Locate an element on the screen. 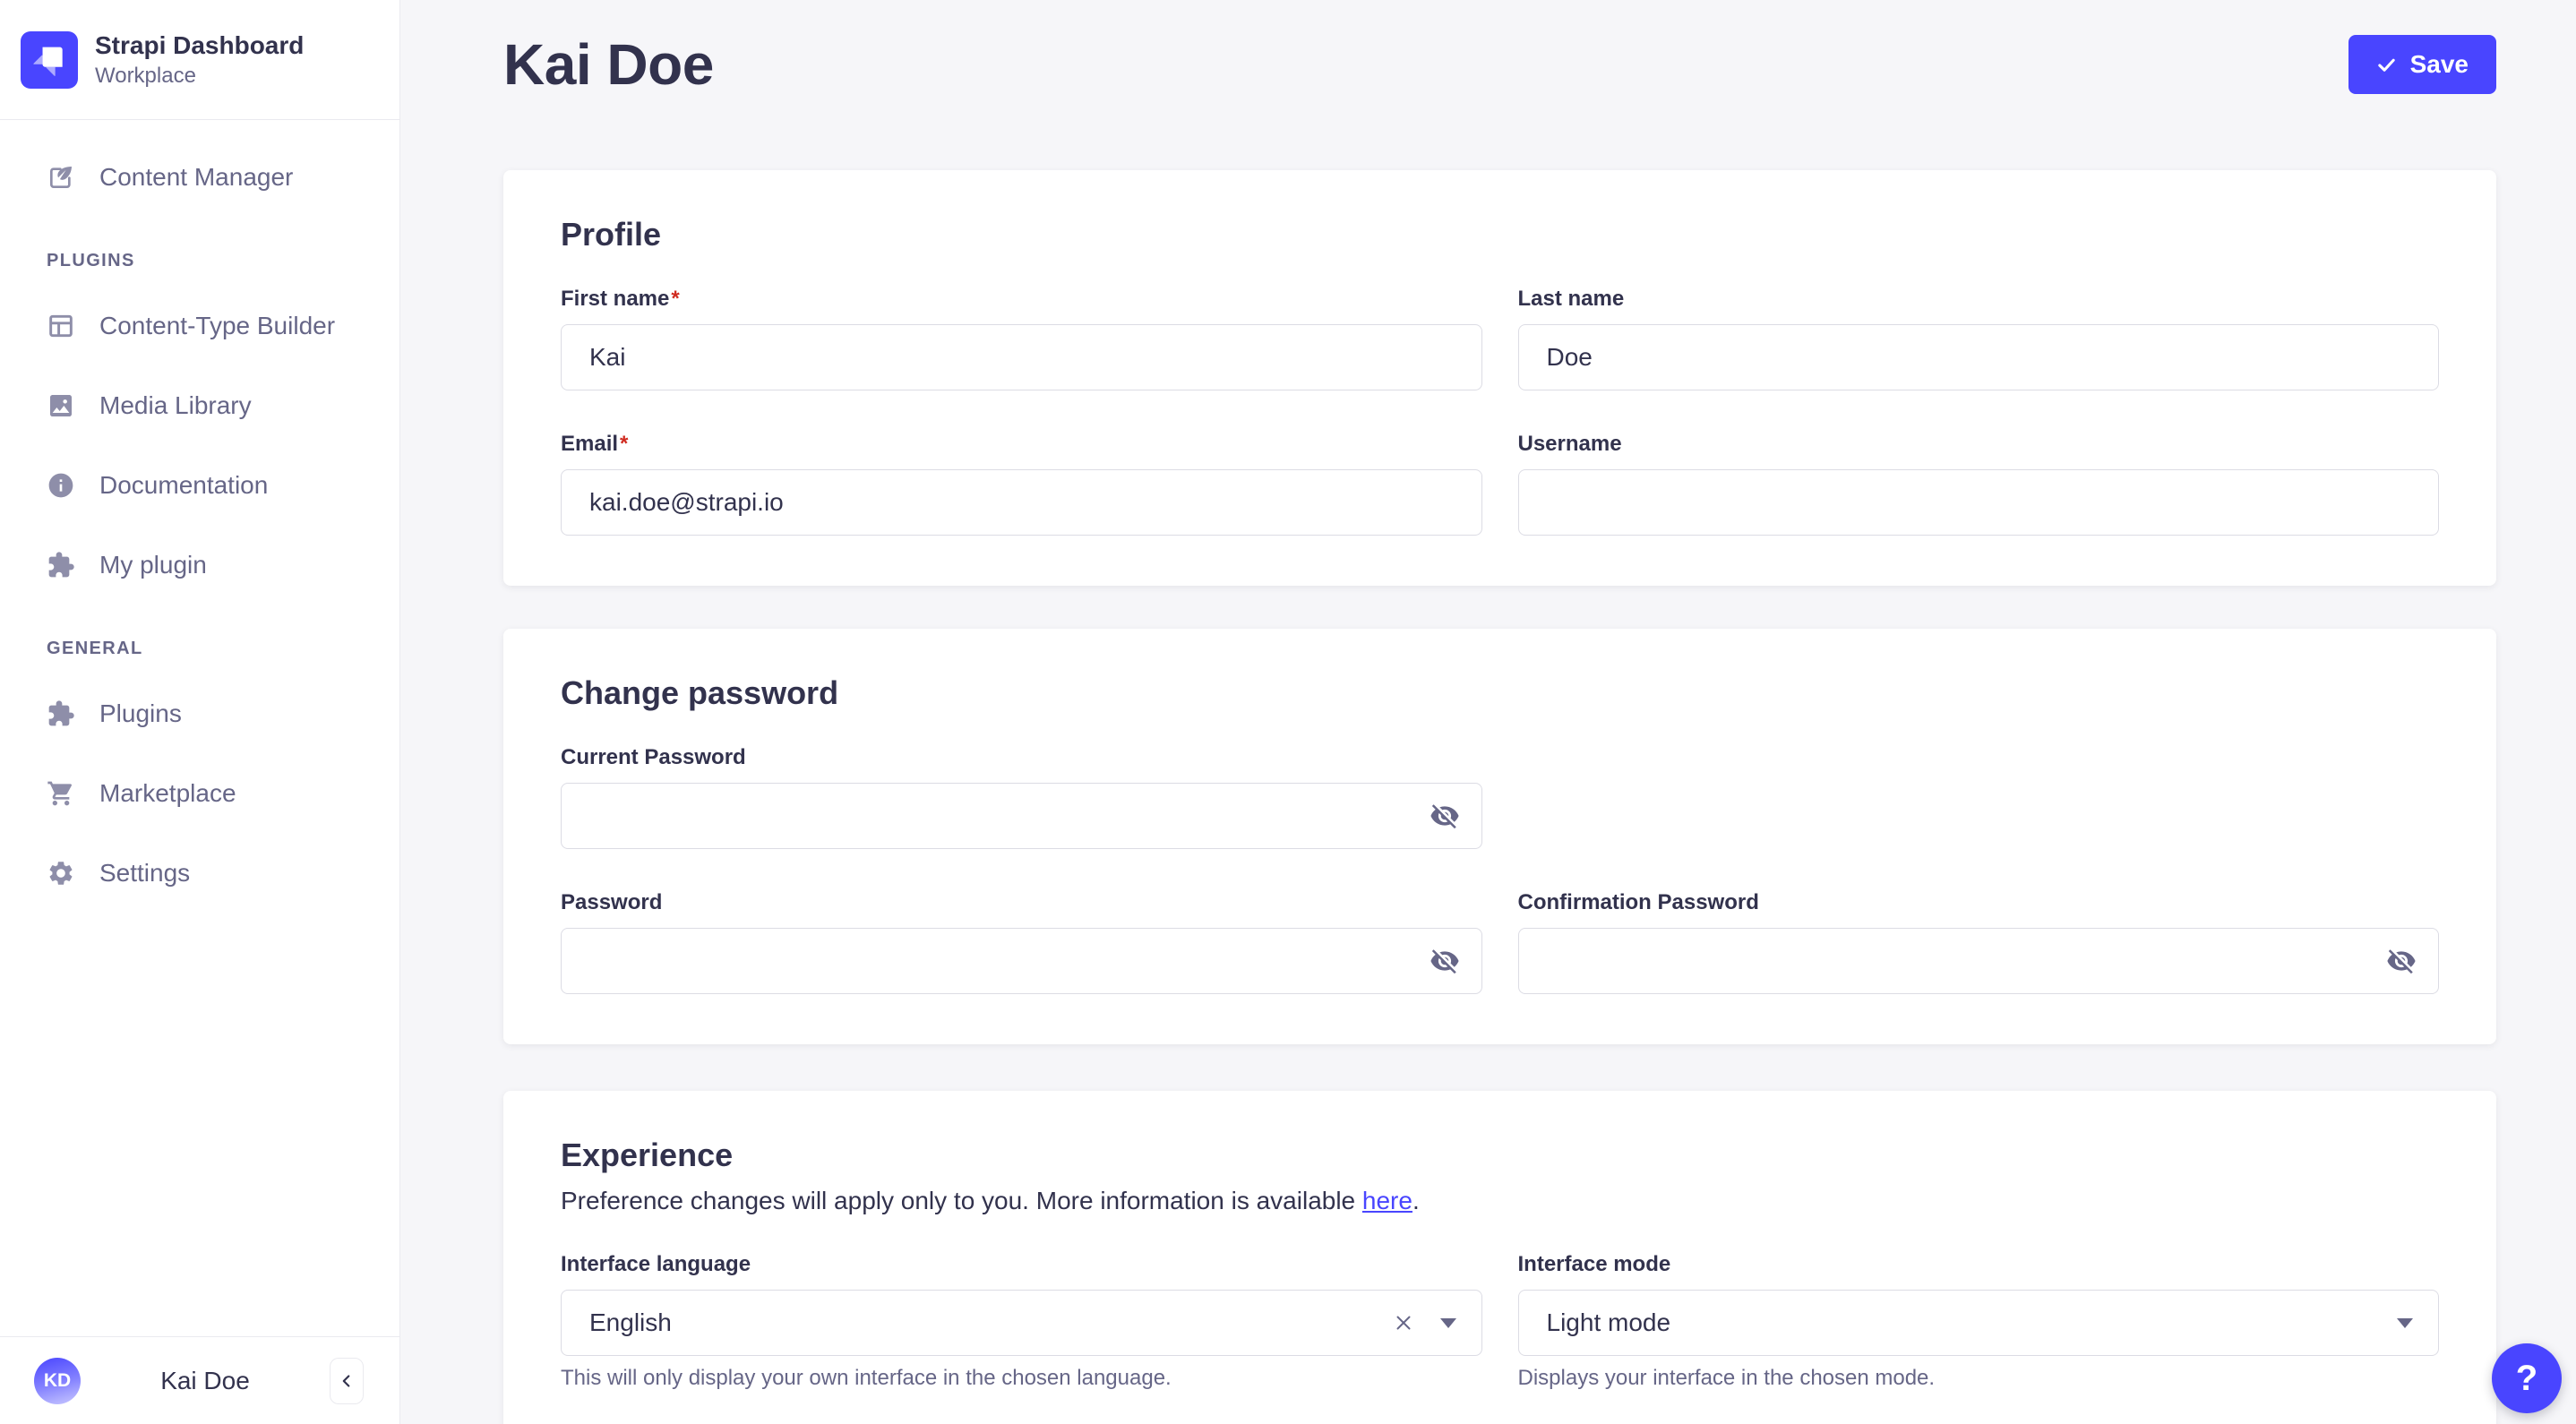  experience-title: Experience is located at coordinates (647, 1155).